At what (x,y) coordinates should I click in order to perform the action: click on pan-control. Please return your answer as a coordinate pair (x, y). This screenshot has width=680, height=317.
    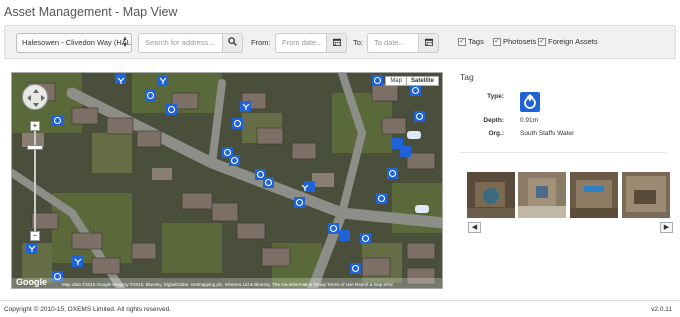
    Looking at the image, I should click on (35, 97).